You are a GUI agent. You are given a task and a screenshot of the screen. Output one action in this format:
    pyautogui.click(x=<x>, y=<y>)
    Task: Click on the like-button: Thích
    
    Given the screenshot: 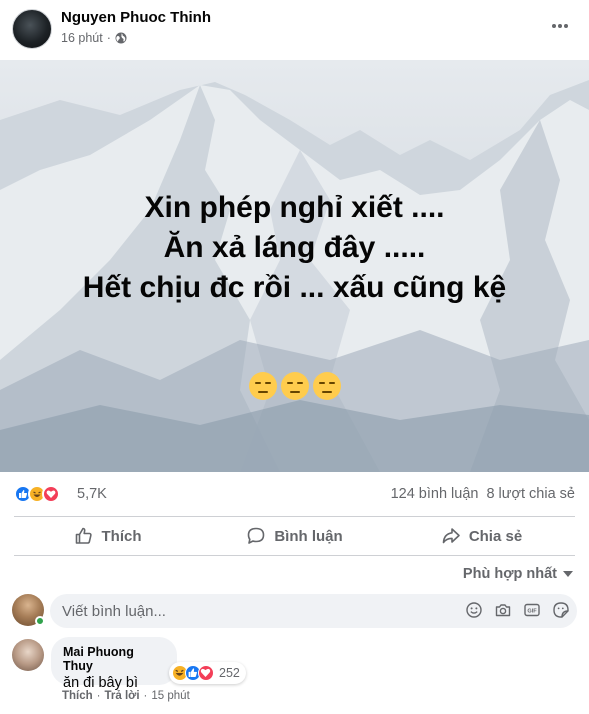 What is the action you would take?
    pyautogui.click(x=107, y=536)
    